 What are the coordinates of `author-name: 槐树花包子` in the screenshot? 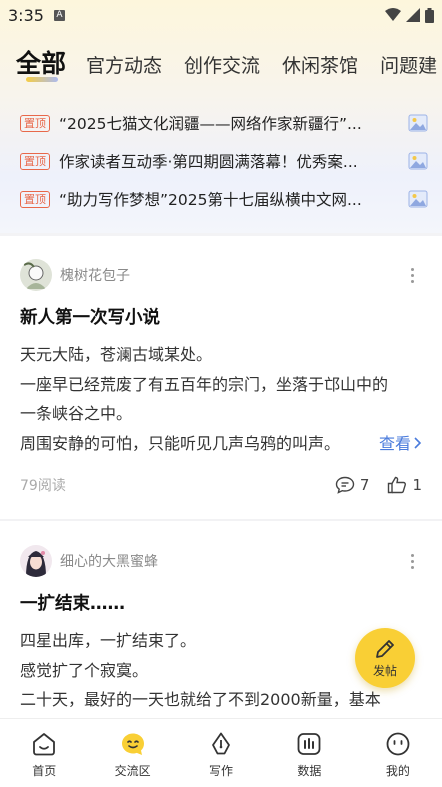 It's located at (95, 275).